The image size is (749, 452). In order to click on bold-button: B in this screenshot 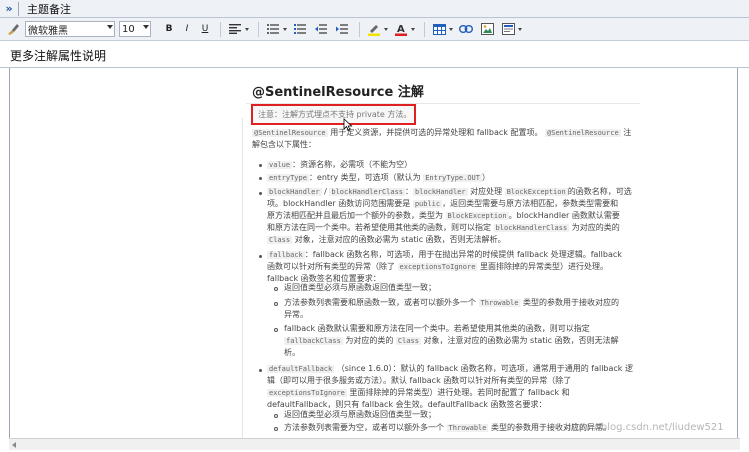, I will do `click(169, 29)`.